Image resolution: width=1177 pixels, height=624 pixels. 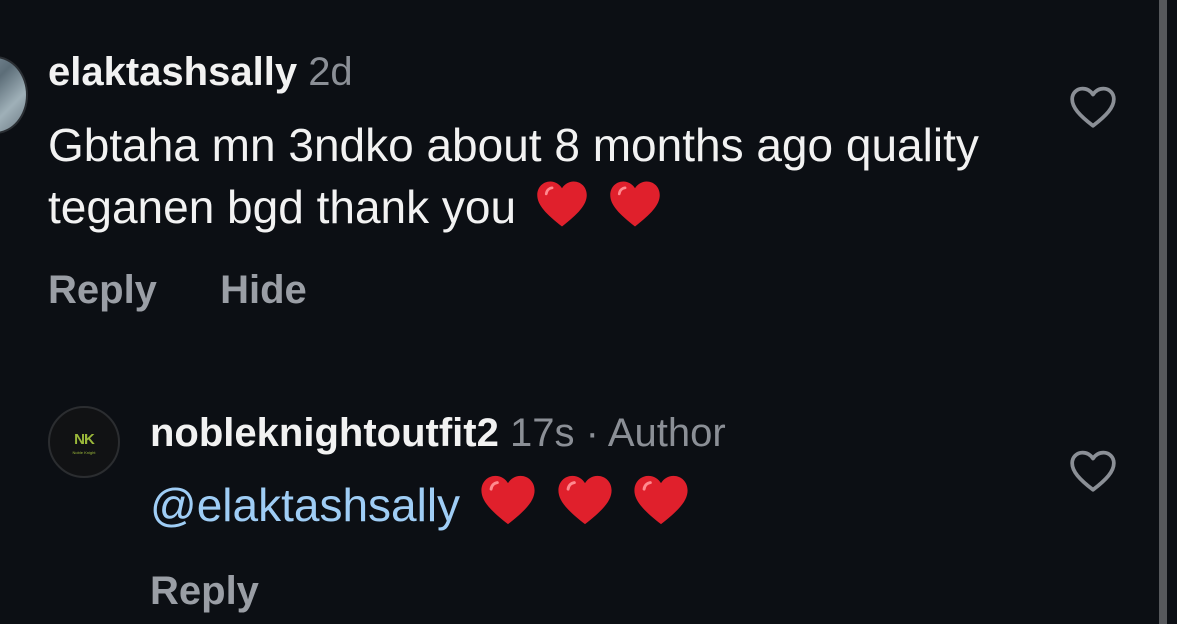 What do you see at coordinates (1172, 312) in the screenshot?
I see `window-edge` at bounding box center [1172, 312].